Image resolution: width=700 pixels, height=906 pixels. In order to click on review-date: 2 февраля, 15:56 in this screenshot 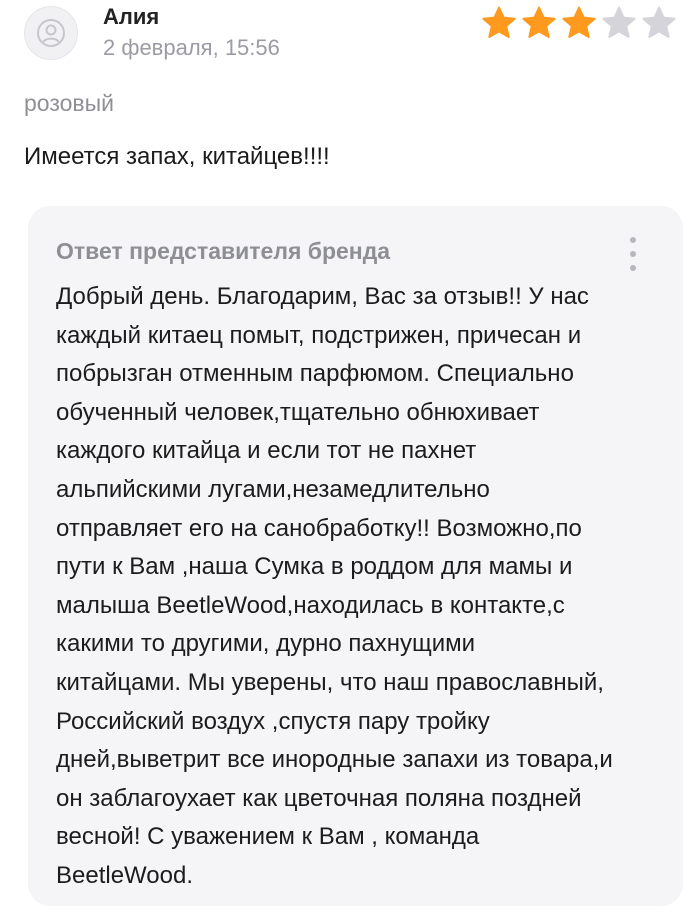, I will do `click(191, 47)`.